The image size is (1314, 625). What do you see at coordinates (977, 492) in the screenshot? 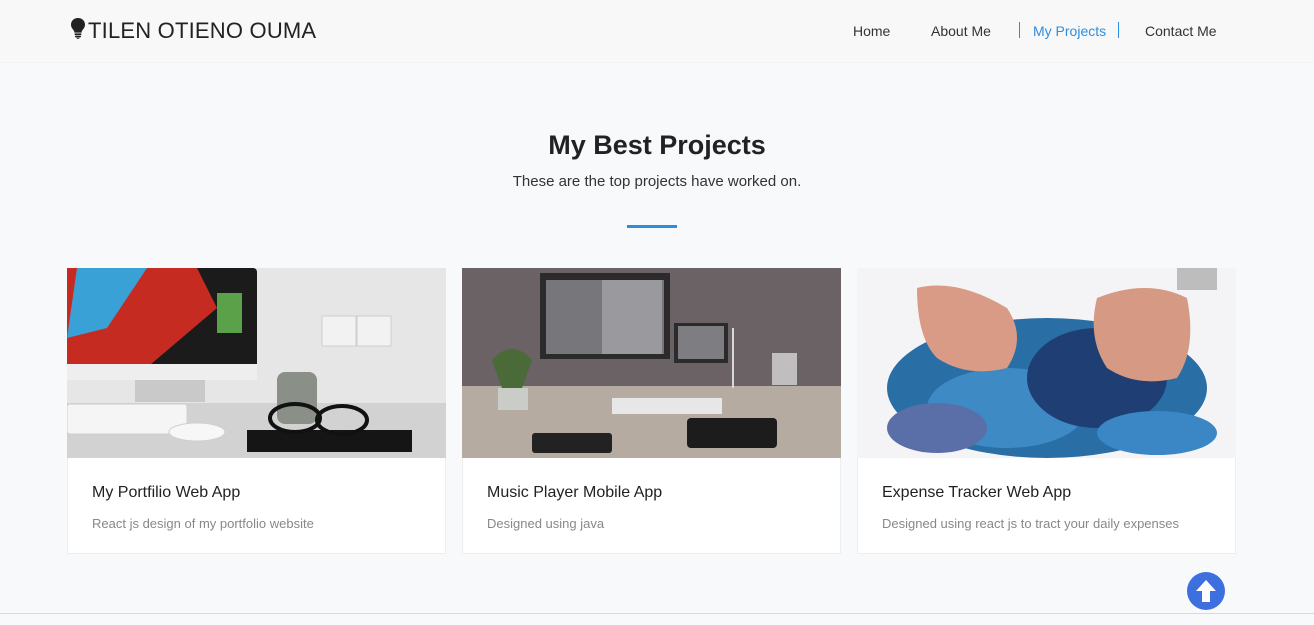
I see `project-title: Expense Tracker Web App` at bounding box center [977, 492].